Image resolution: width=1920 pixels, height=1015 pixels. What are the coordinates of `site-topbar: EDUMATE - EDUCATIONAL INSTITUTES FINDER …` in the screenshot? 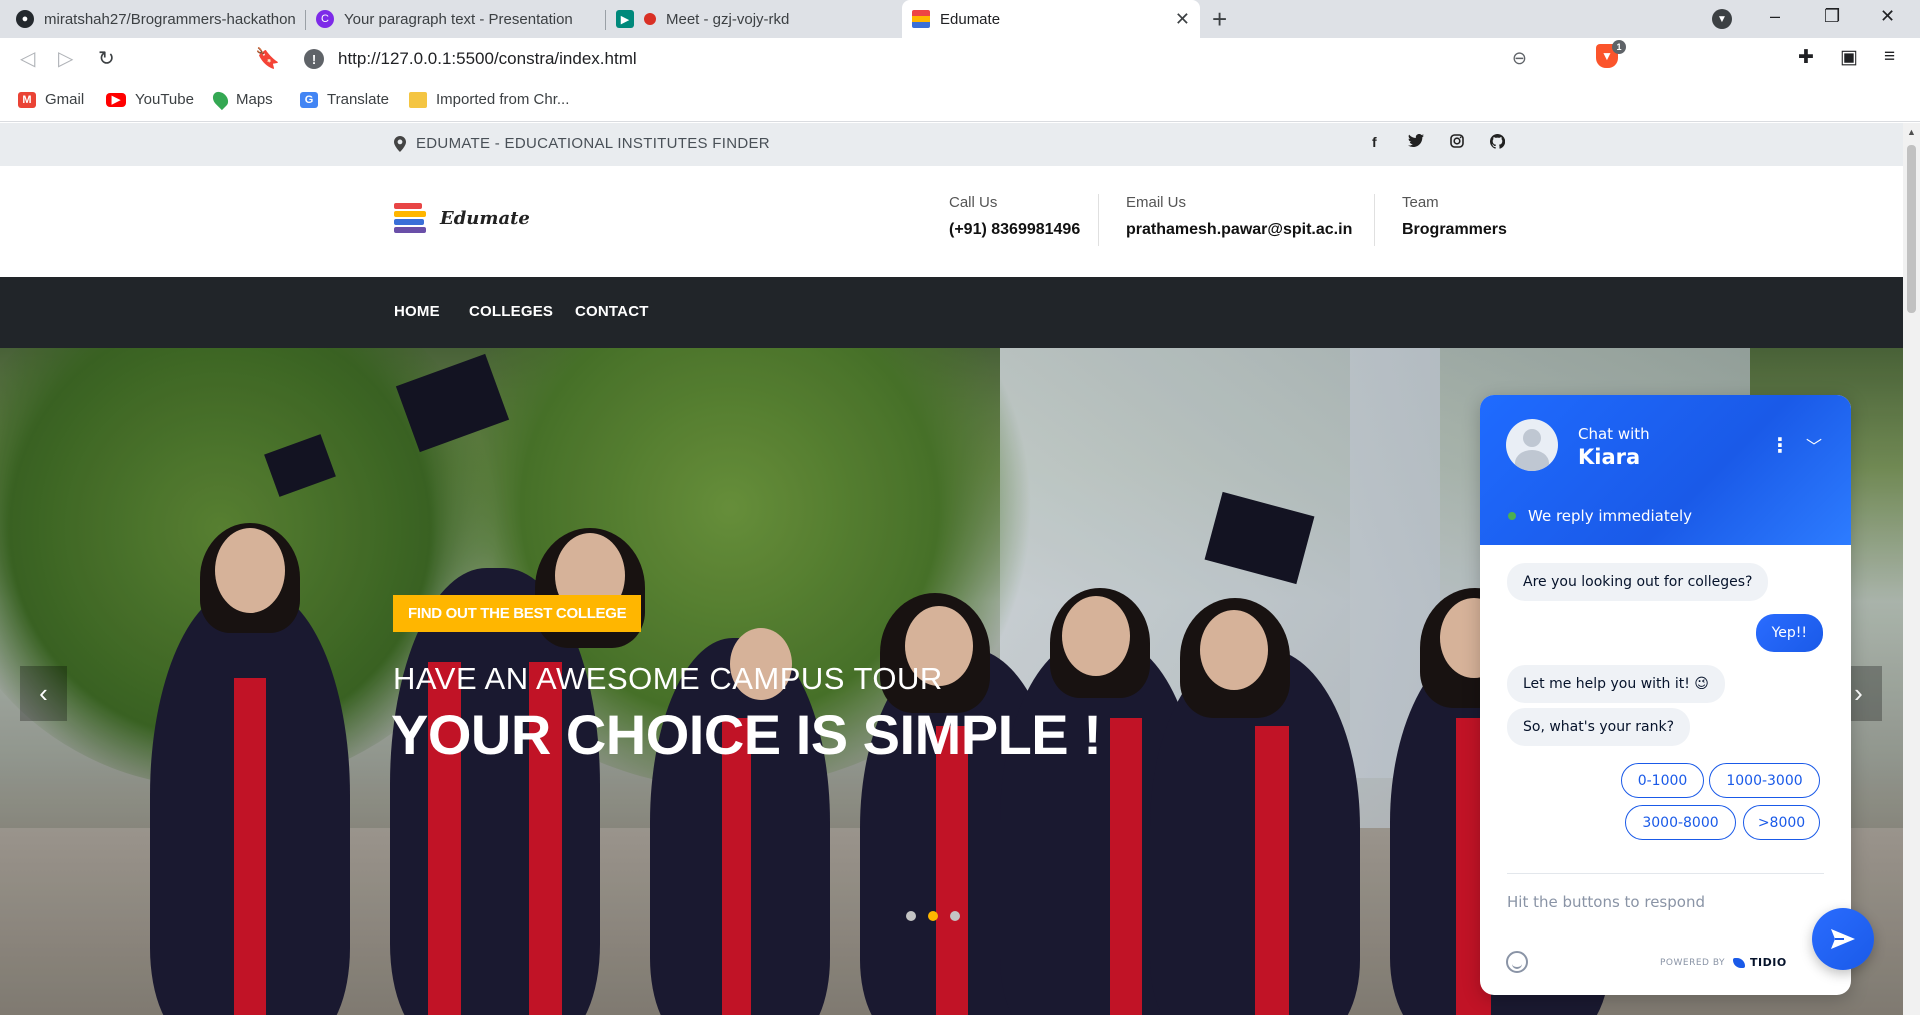 It's located at (951, 144).